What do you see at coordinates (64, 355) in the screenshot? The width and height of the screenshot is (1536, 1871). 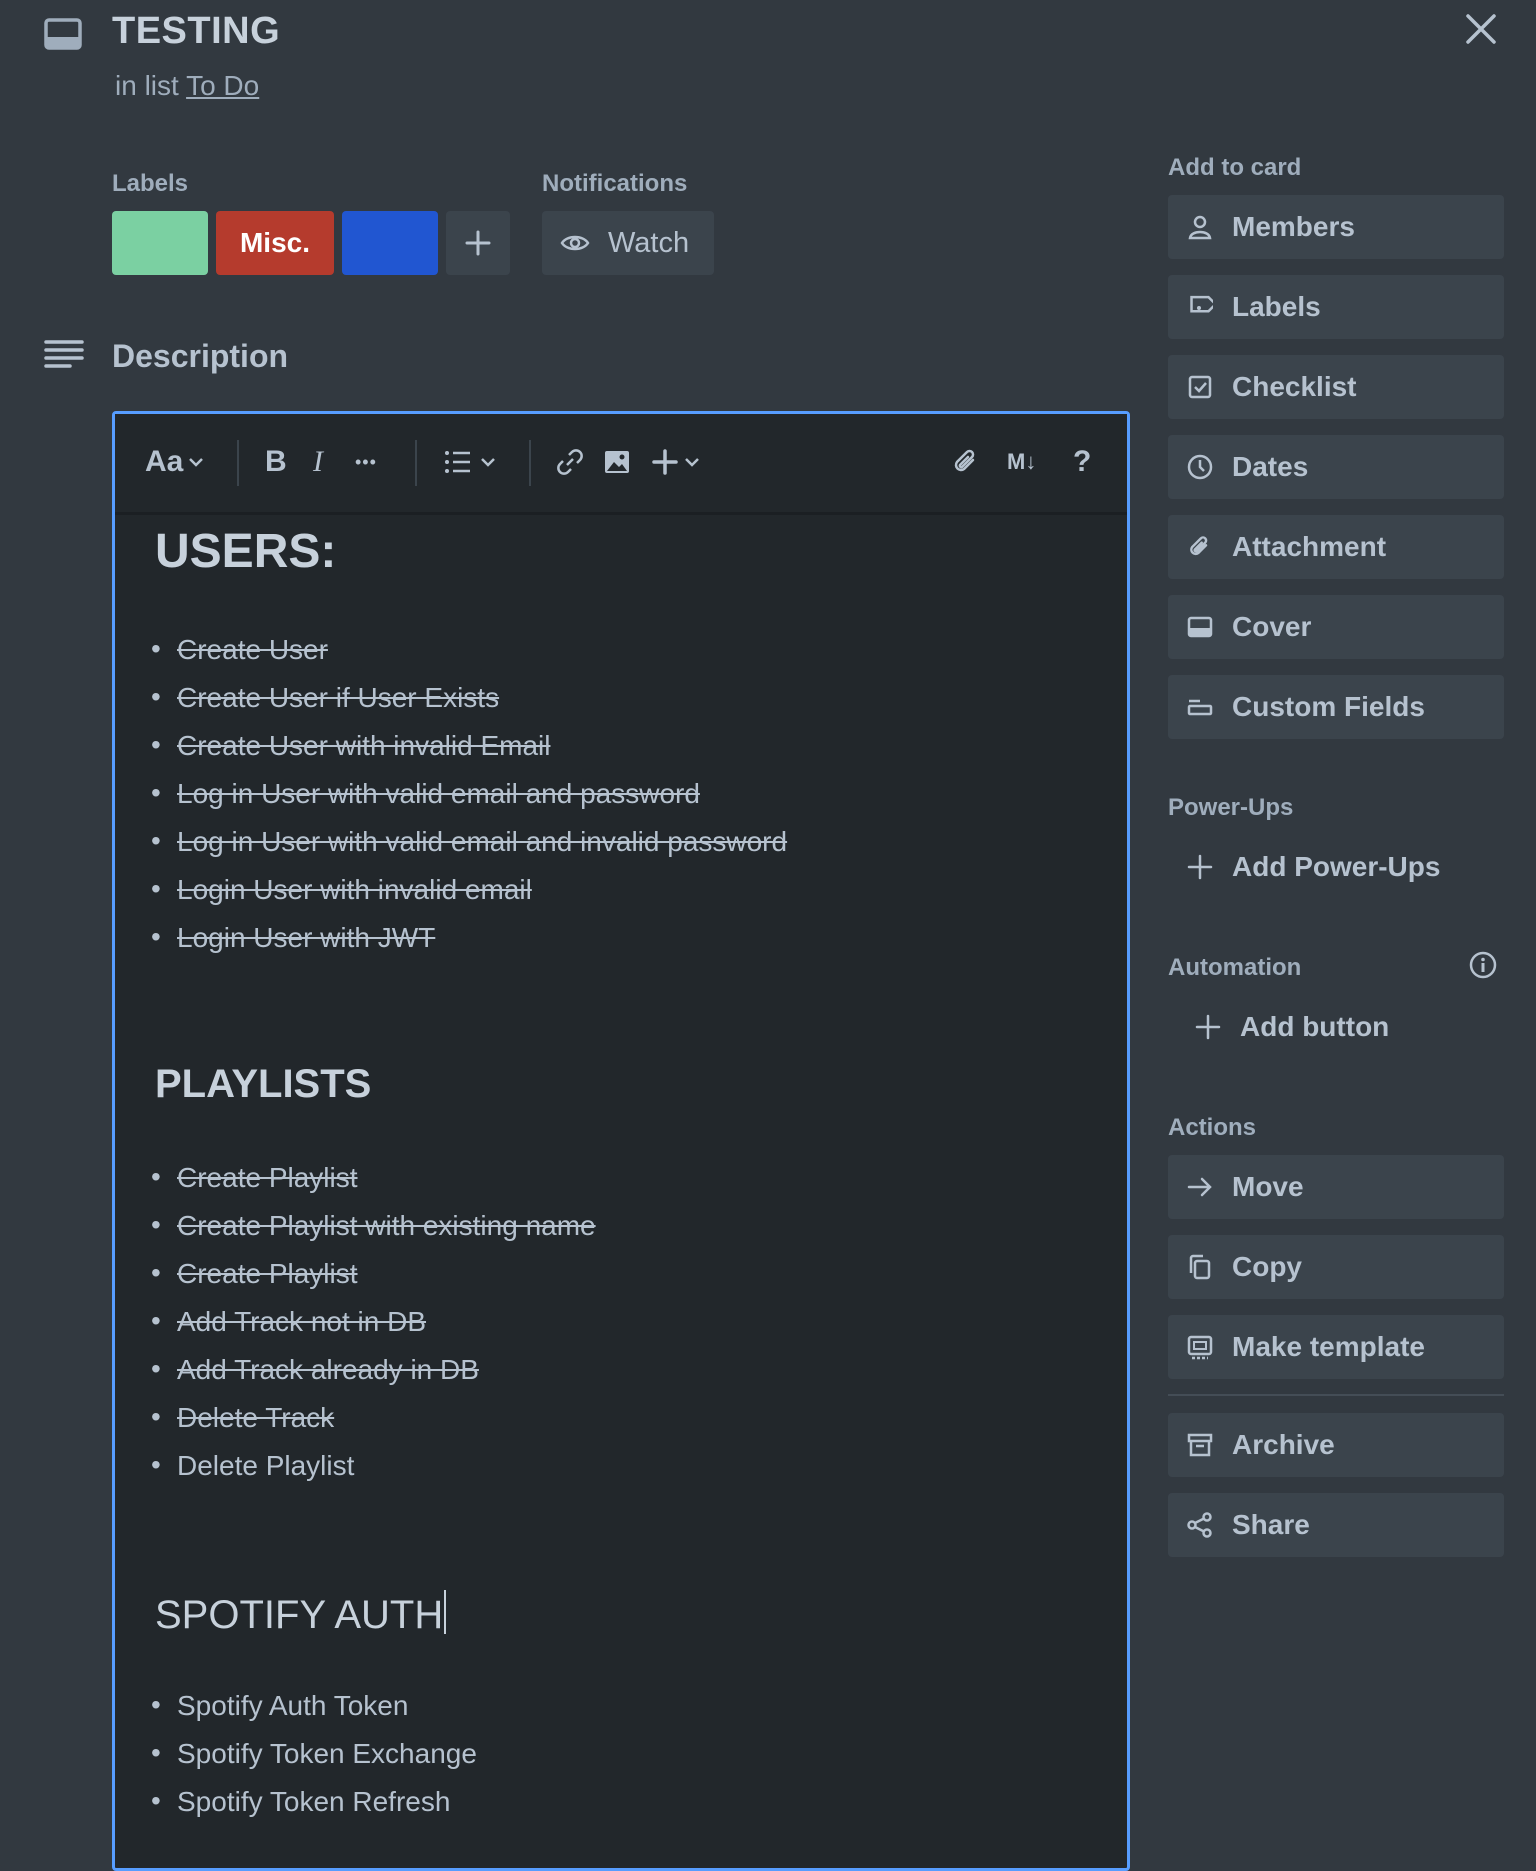 I see `description-icon` at bounding box center [64, 355].